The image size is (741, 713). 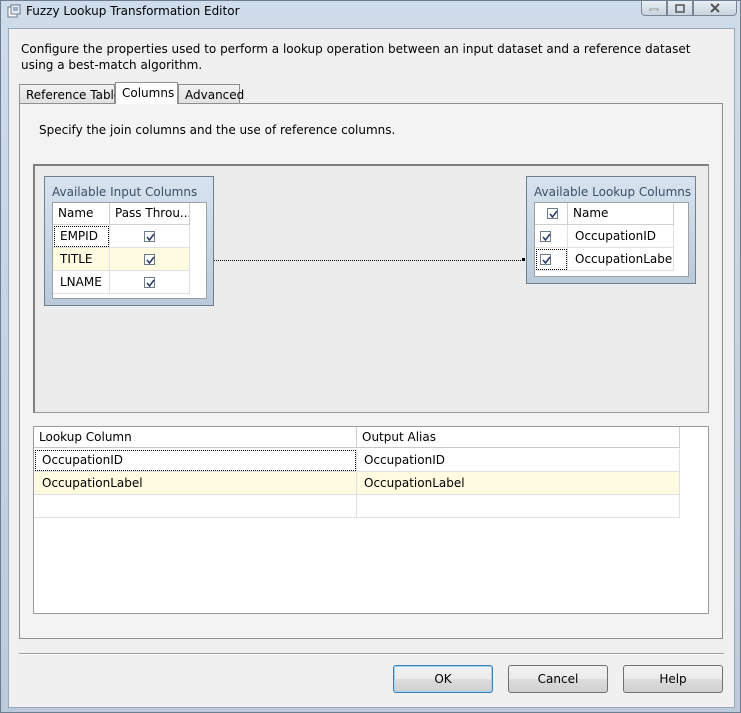 I want to click on title-bar: Fuzzy Lookup Transformation Editor, so click(x=371, y=12).